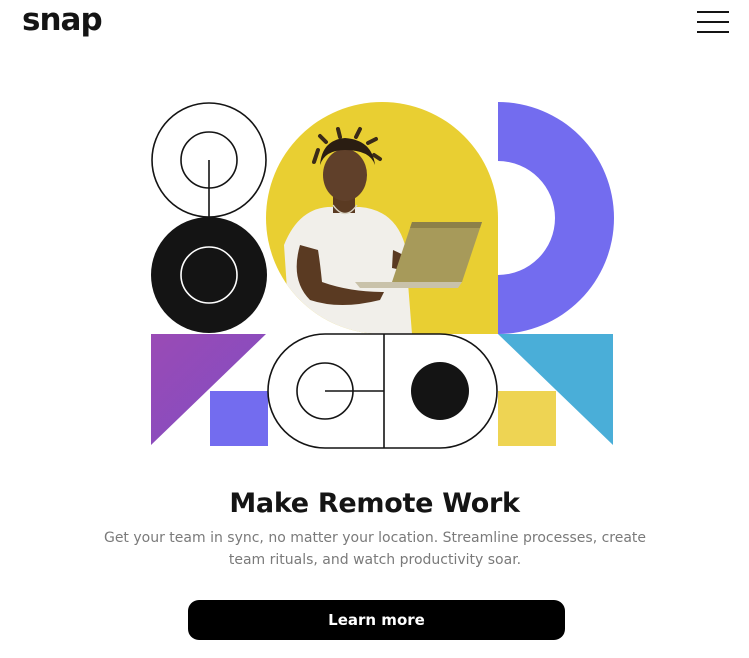 The width and height of the screenshot is (749, 658). Describe the element at coordinates (382, 218) in the screenshot. I see `photo-panel` at that location.